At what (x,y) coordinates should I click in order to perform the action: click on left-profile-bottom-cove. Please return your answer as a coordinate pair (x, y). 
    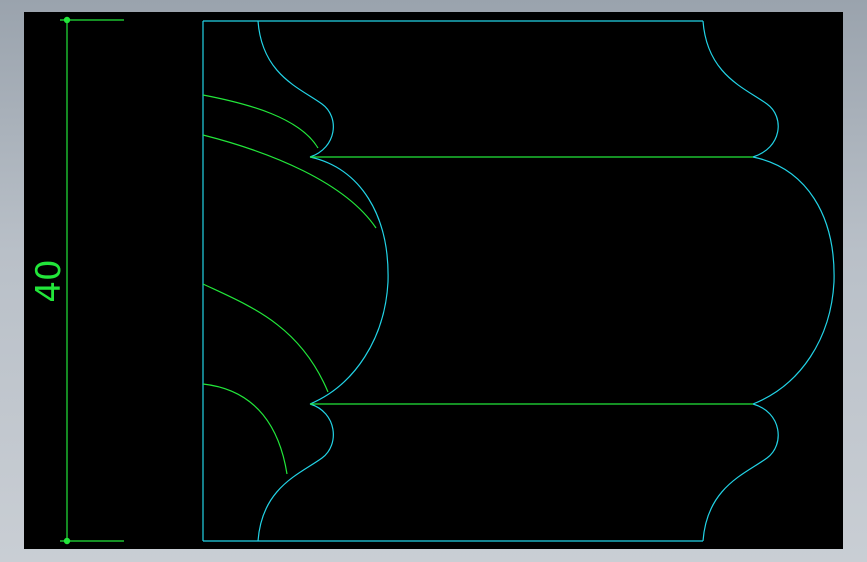
    Looking at the image, I should click on (295, 472).